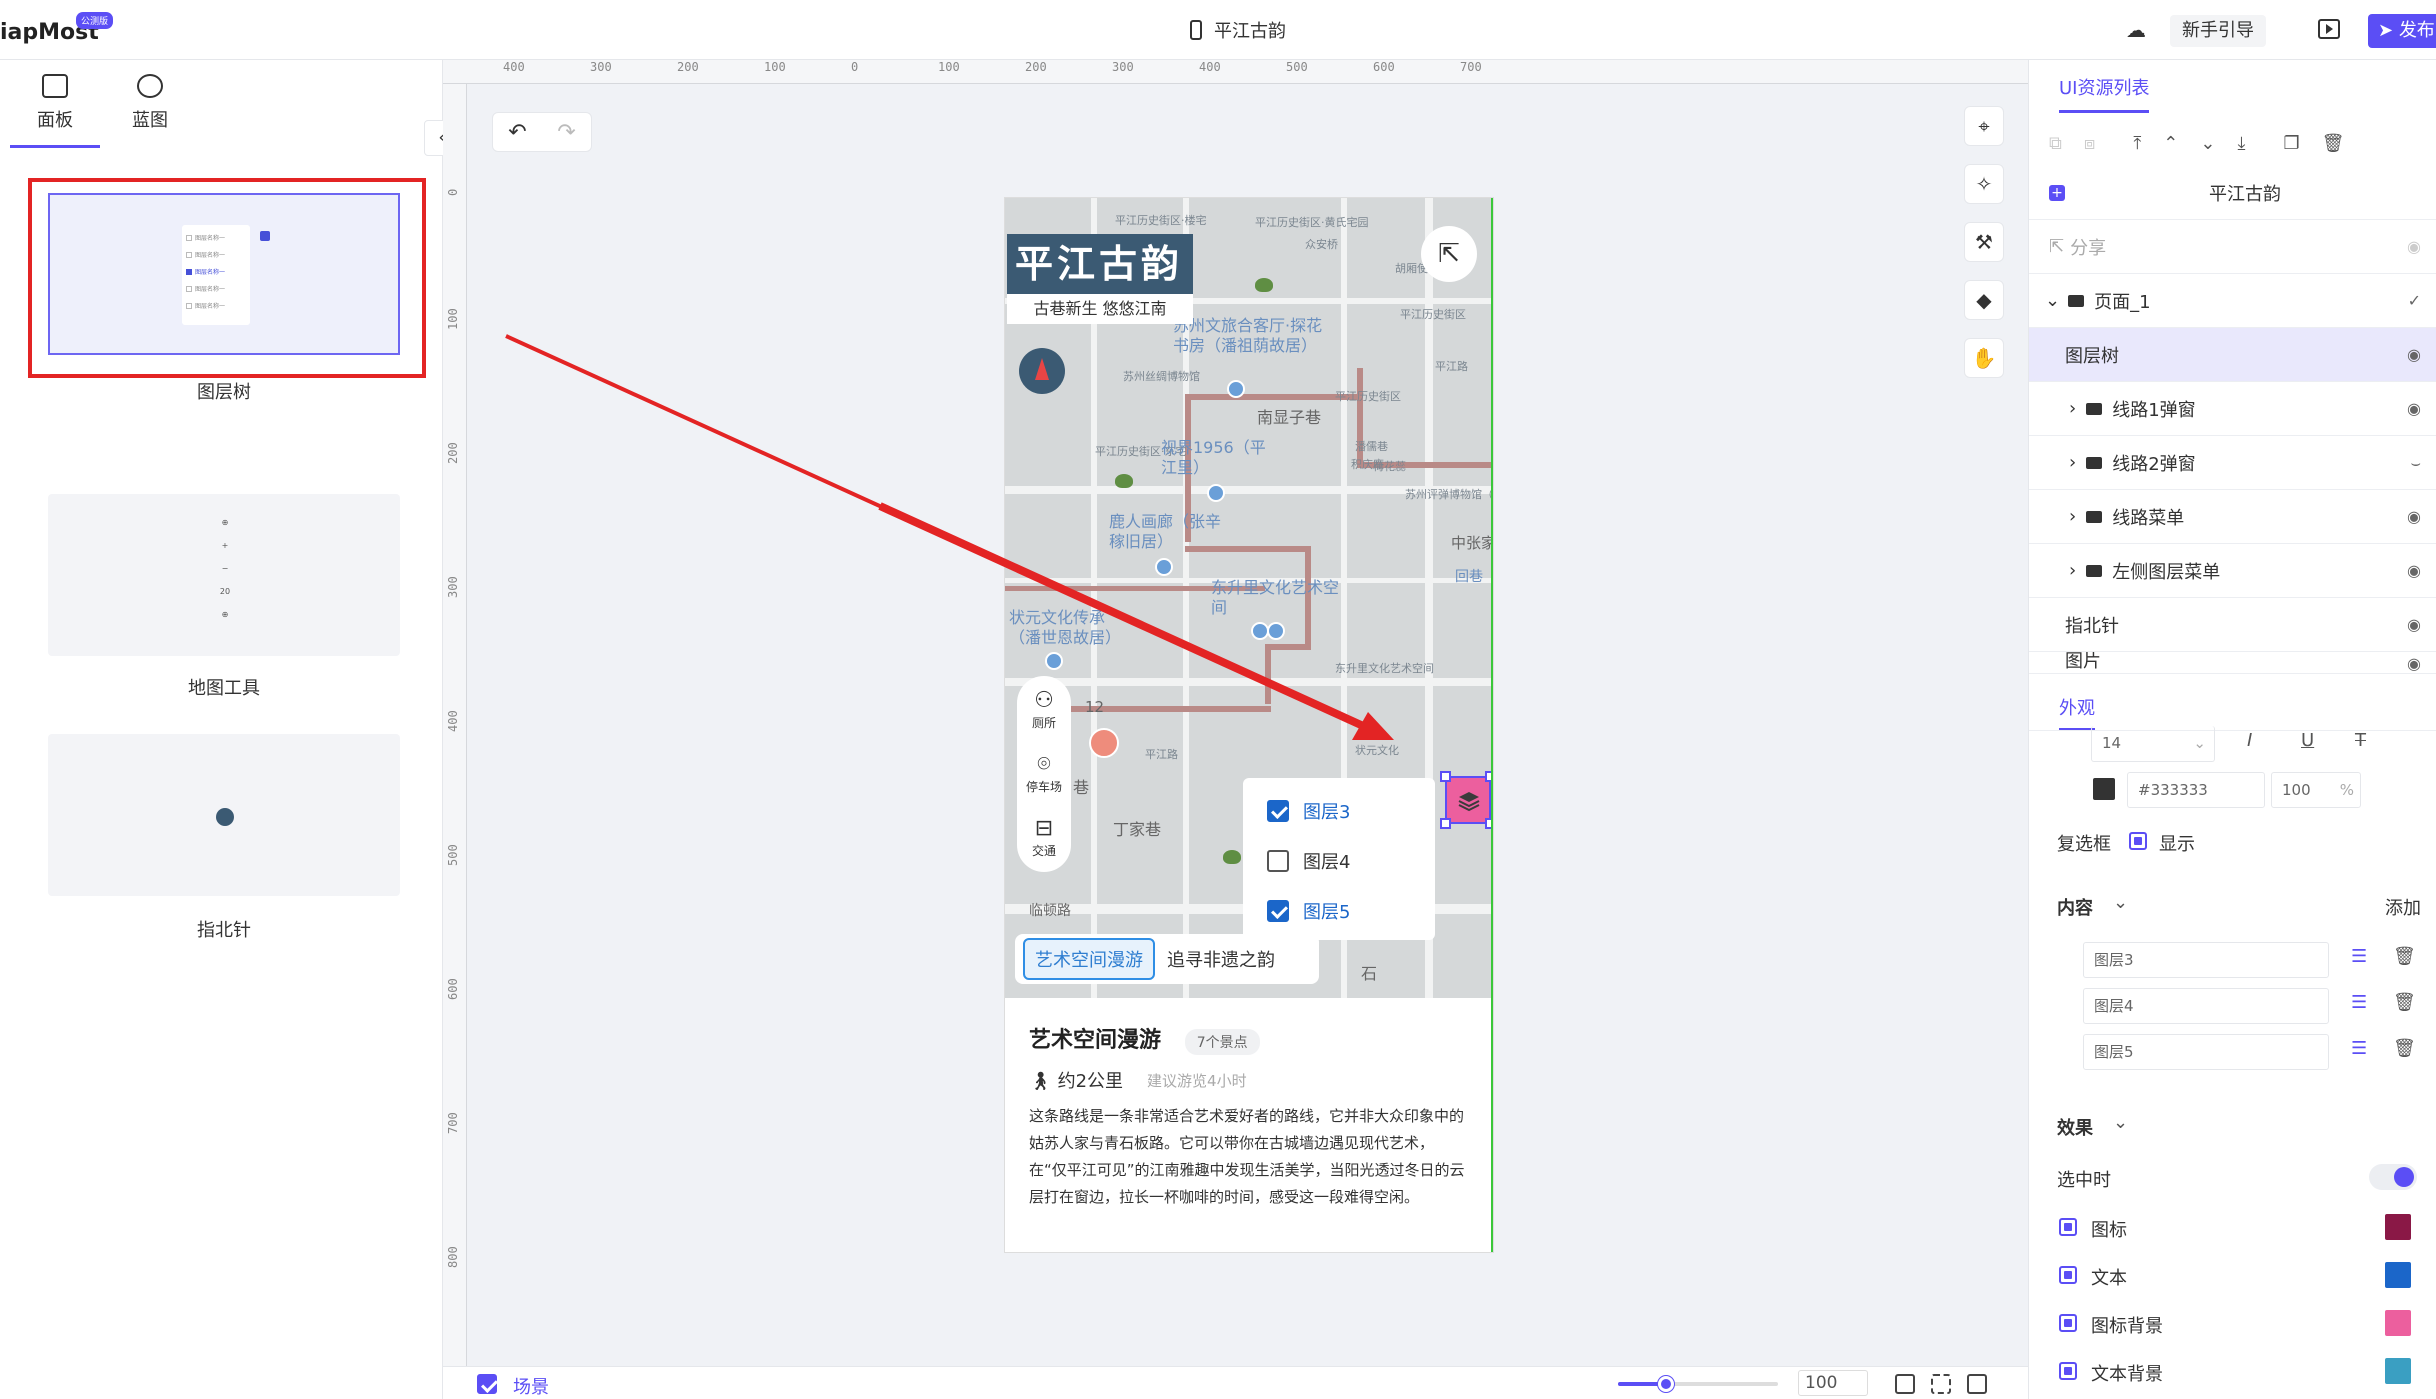 Image resolution: width=2436 pixels, height=1399 pixels. Describe the element at coordinates (1449, 254) in the screenshot. I see `share-icon: ⇱` at that location.